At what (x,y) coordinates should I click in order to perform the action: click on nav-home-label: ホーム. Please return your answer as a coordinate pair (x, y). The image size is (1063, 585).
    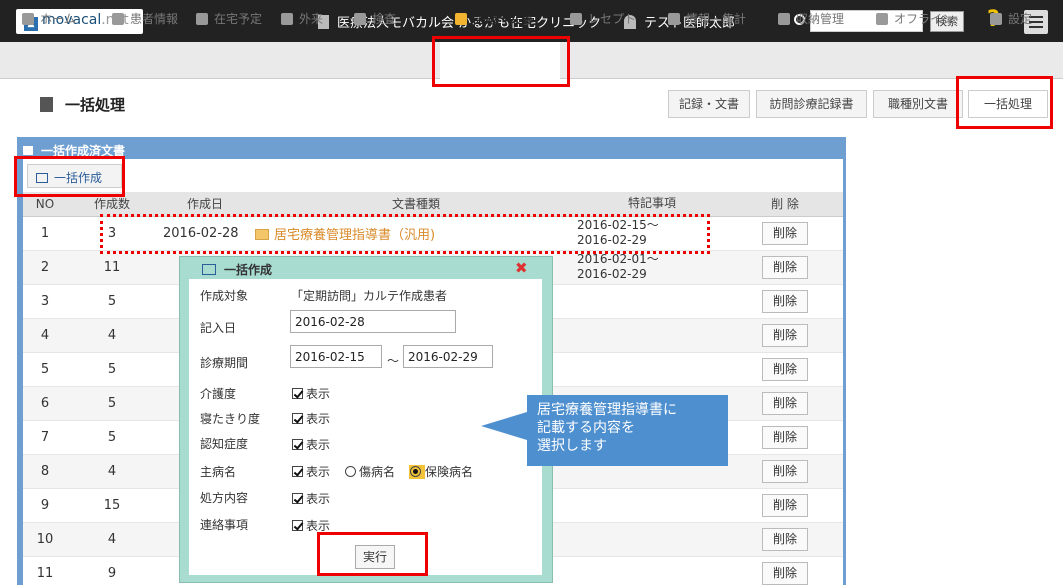
    Looking at the image, I should click on (58, 19).